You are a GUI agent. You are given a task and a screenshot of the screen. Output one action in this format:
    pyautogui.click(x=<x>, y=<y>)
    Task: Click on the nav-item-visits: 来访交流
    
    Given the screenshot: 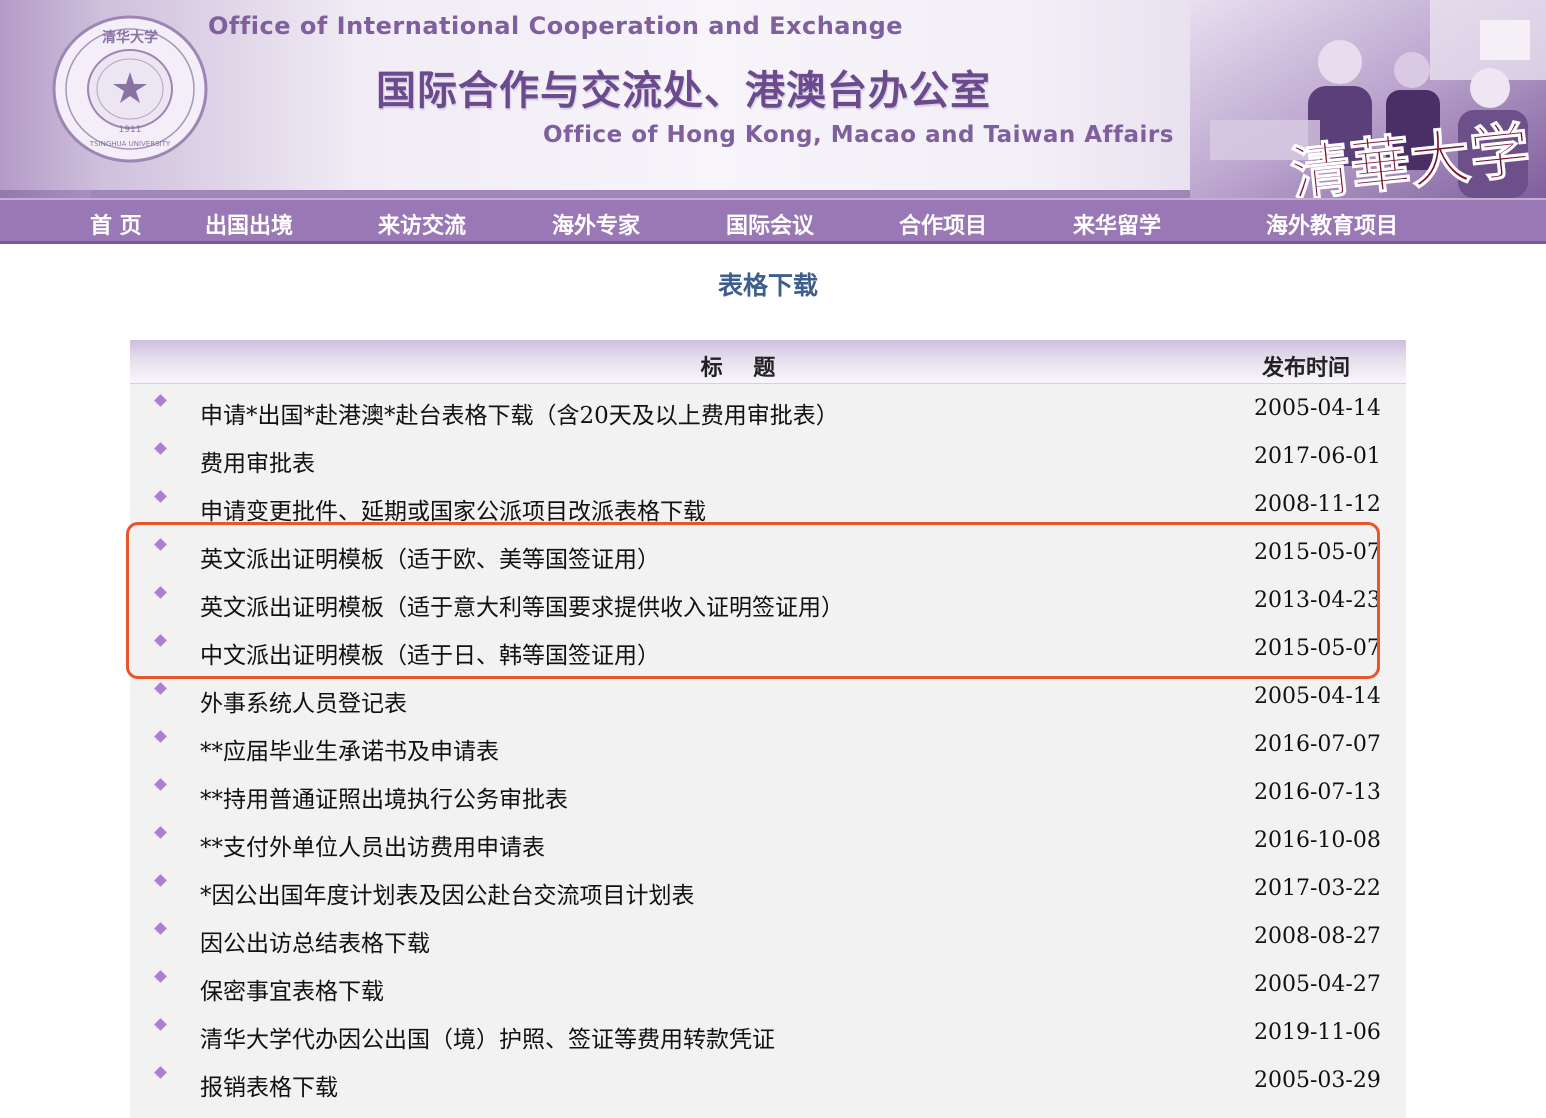 What is the action you would take?
    pyautogui.click(x=422, y=224)
    